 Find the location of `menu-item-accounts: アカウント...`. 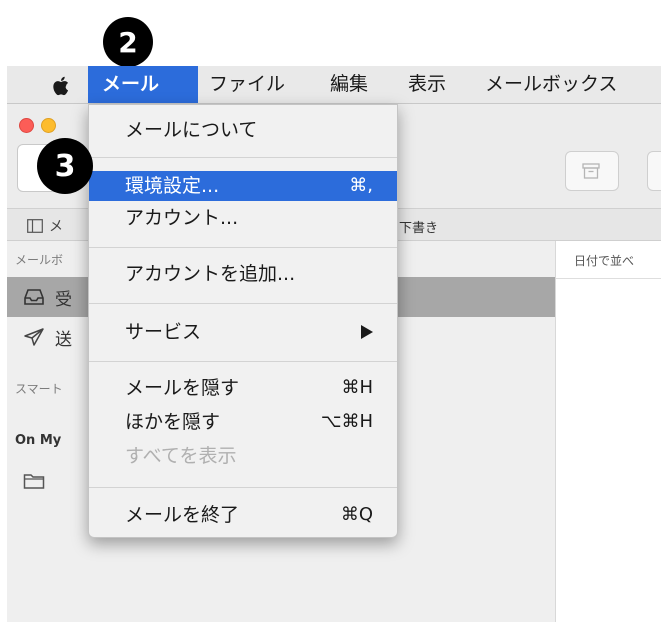

menu-item-accounts: アカウント... is located at coordinates (243, 218).